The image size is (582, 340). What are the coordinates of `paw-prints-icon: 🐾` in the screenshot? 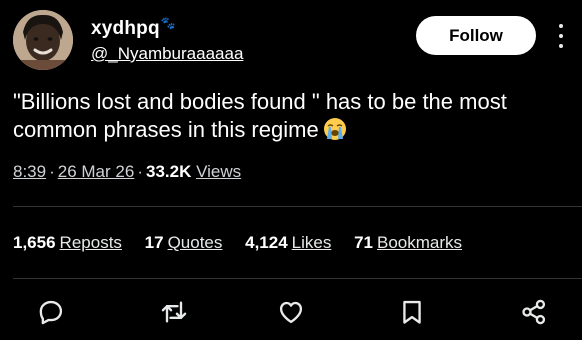 It's located at (168, 23).